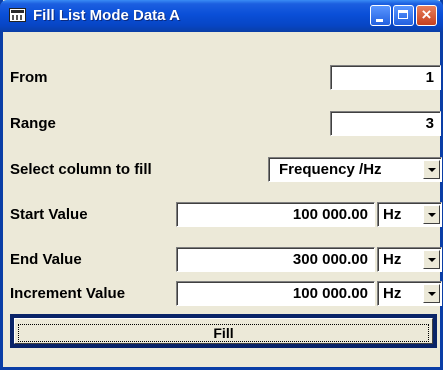  I want to click on range-label: Range, so click(33, 123).